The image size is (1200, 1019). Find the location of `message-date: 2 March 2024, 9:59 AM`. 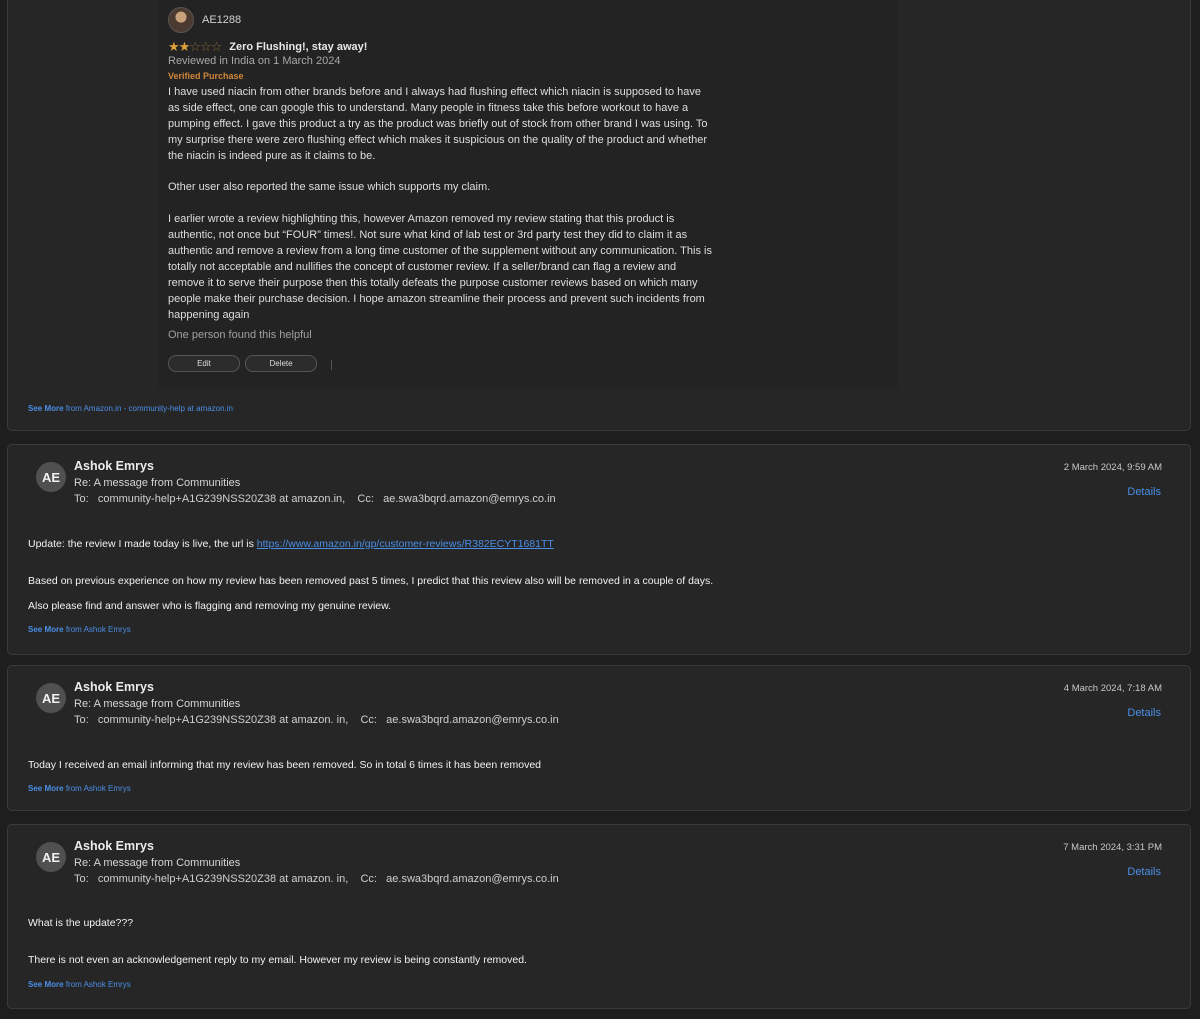

message-date: 2 March 2024, 9:59 AM is located at coordinates (1112, 467).